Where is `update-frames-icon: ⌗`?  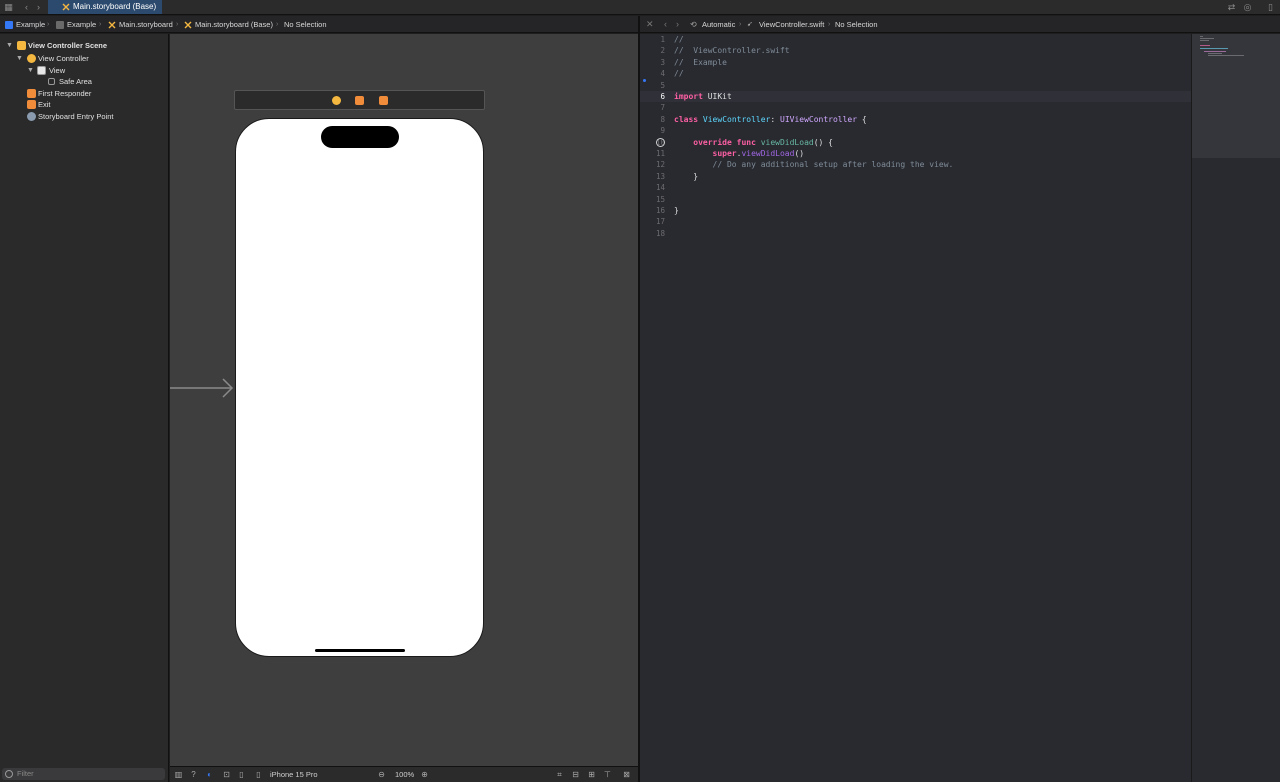 update-frames-icon: ⌗ is located at coordinates (559, 774).